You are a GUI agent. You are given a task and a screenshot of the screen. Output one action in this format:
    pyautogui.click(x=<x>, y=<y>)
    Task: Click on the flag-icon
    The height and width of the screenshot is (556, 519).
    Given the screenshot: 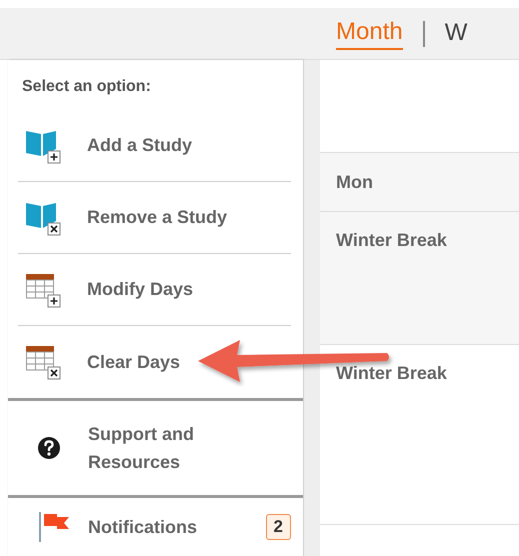 What is the action you would take?
    pyautogui.click(x=54, y=527)
    